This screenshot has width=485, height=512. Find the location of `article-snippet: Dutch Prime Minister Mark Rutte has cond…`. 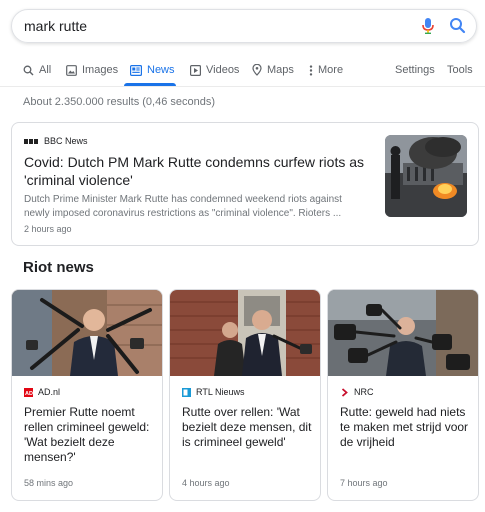

article-snippet: Dutch Prime Minister Mark Rutte has cond… is located at coordinates (183, 206).